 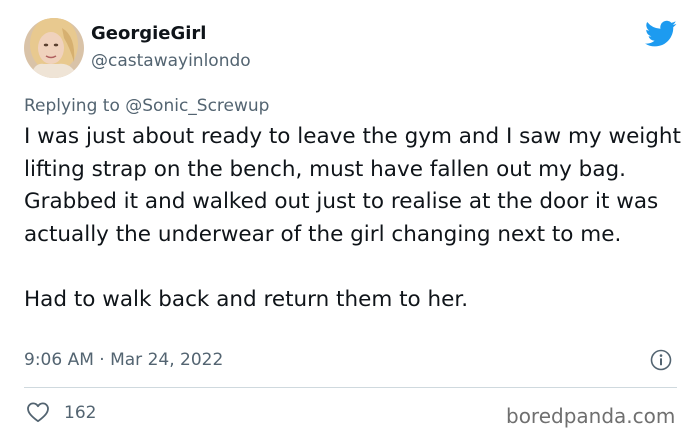 What do you see at coordinates (171, 61) in the screenshot?
I see `user-handle: @castawayinlondo` at bounding box center [171, 61].